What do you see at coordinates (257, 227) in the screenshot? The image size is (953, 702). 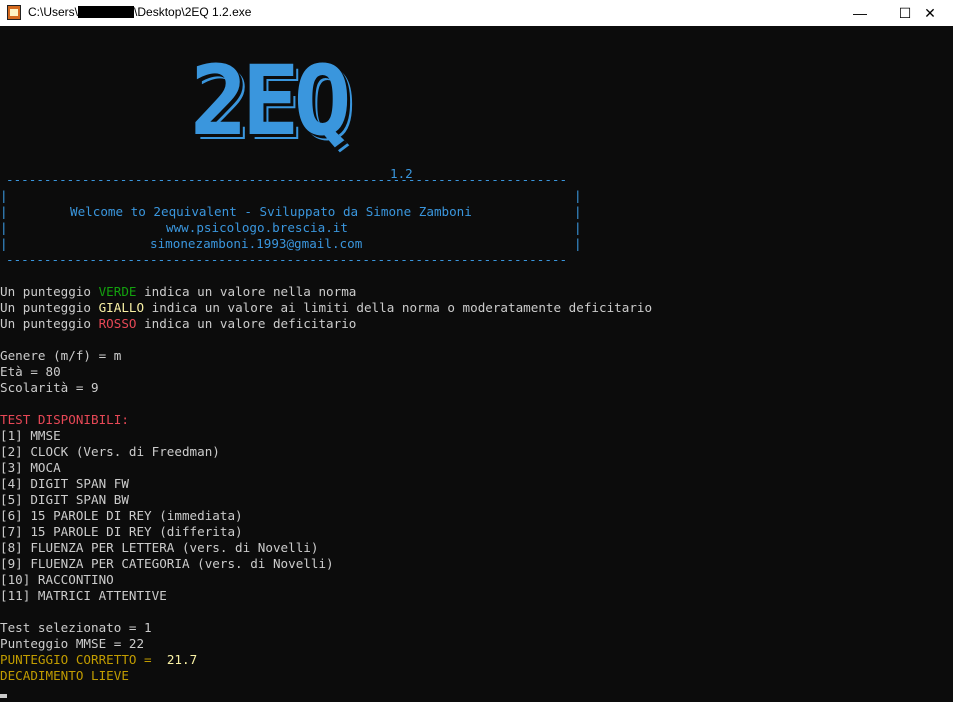 I see `banner-website: www.psicologo.brescia.it` at bounding box center [257, 227].